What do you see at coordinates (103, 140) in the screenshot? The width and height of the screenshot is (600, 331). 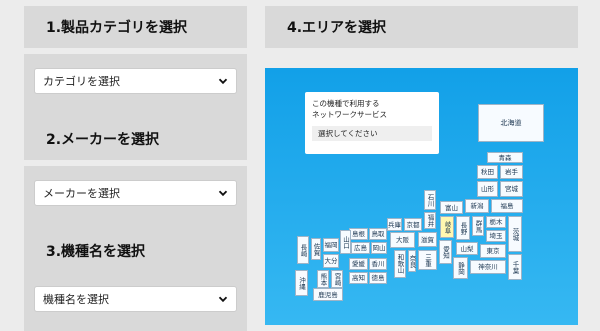 I see `step2-title: 2.メーカーを選択` at bounding box center [103, 140].